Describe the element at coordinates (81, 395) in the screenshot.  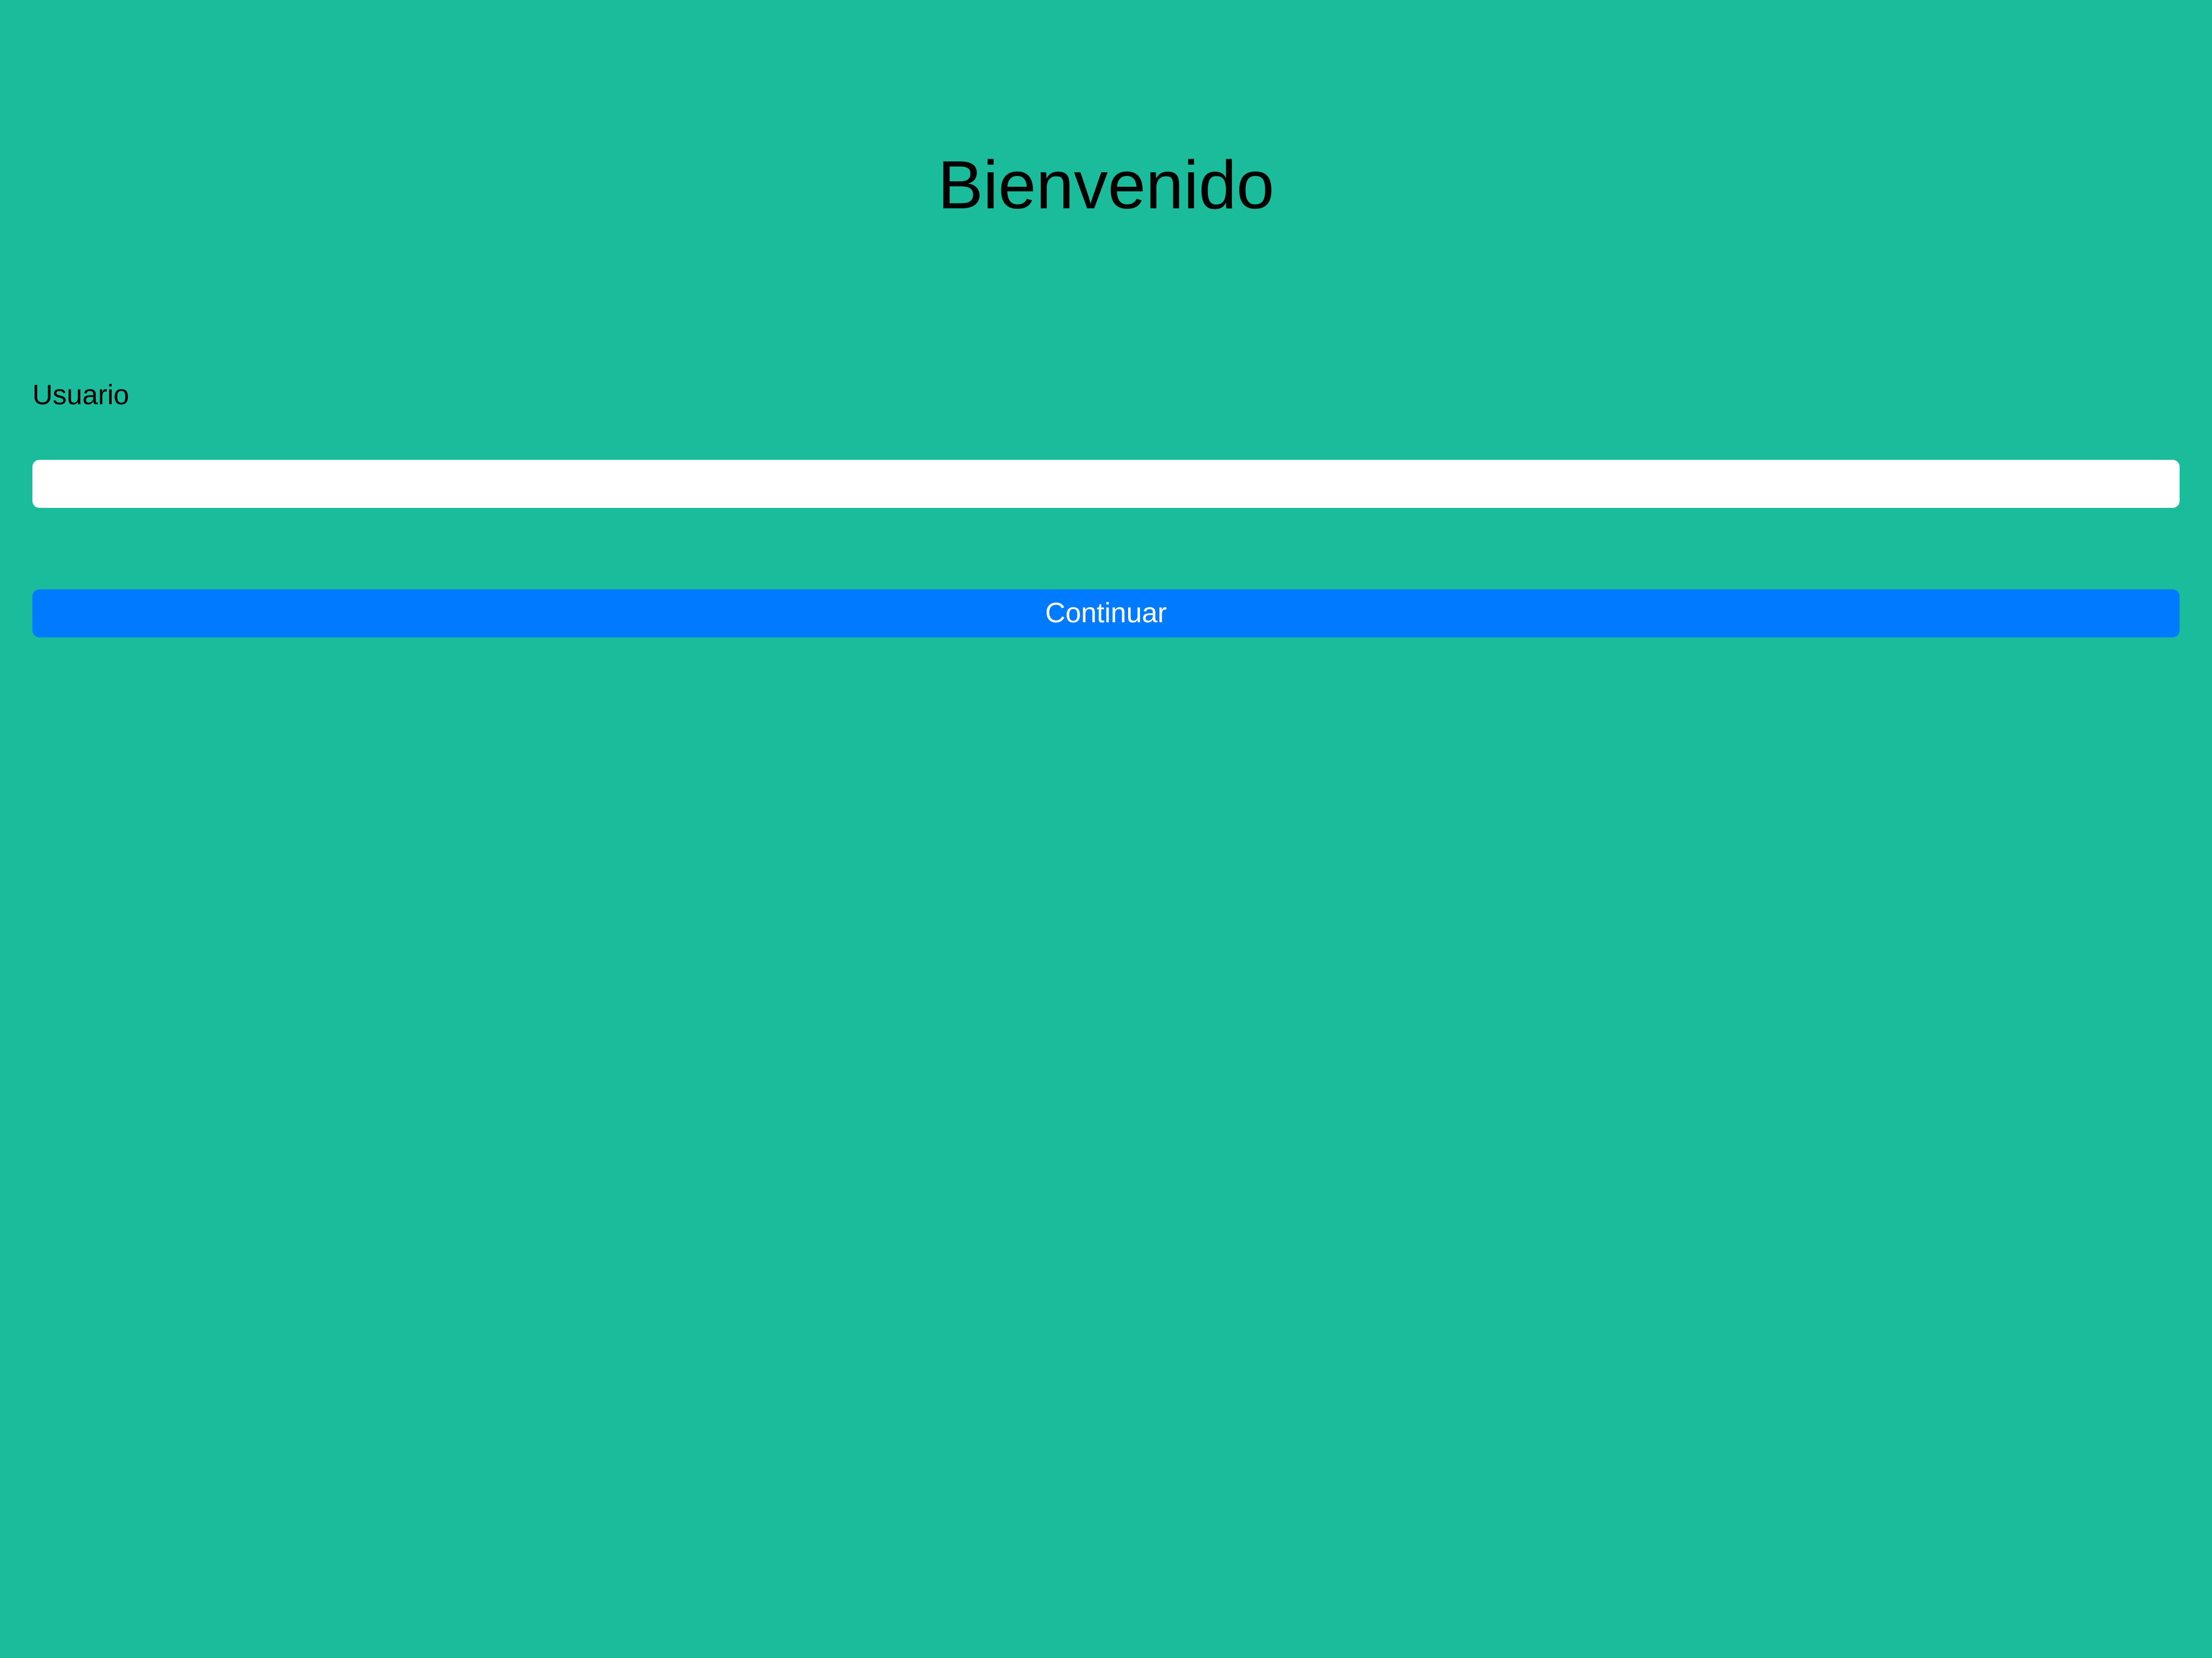
I see `username-label: Usuario` at that location.